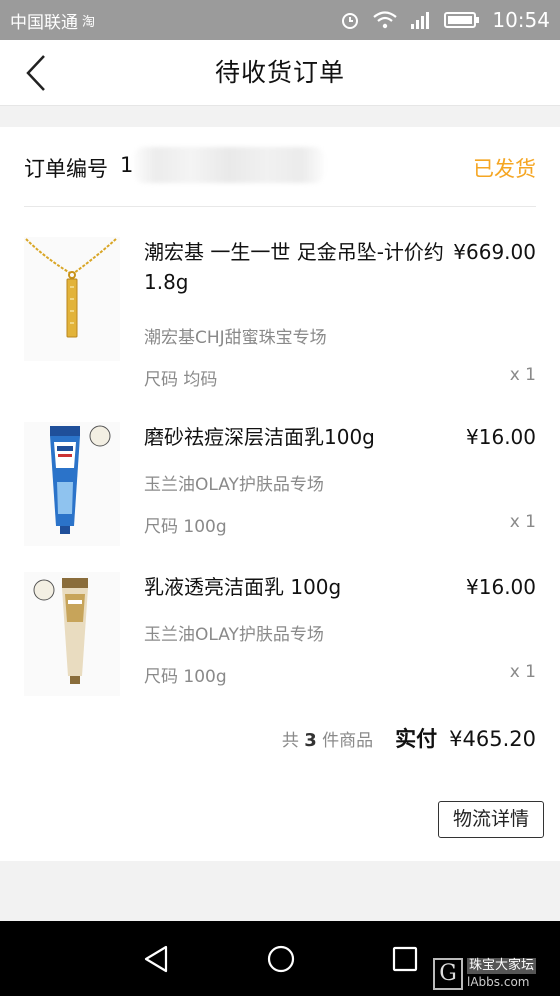 Image resolution: width=560 pixels, height=996 pixels. What do you see at coordinates (504, 169) in the screenshot?
I see `order-status: 已发货` at bounding box center [504, 169].